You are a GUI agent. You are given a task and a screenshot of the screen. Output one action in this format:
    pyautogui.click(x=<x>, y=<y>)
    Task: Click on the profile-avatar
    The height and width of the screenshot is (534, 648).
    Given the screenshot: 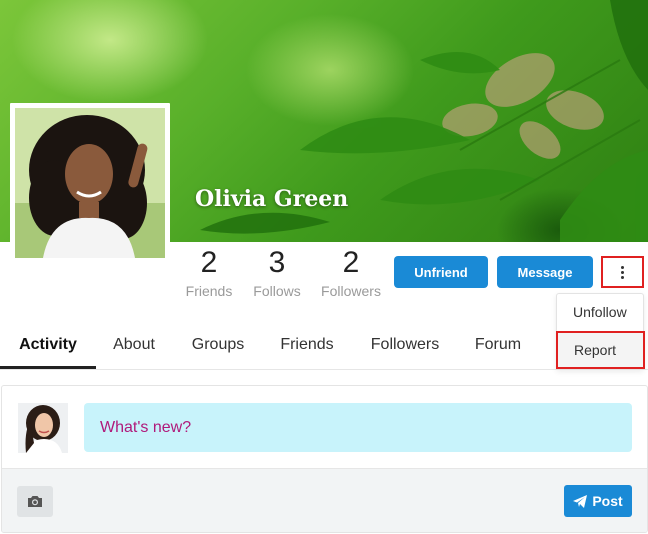 What is the action you would take?
    pyautogui.click(x=90, y=183)
    